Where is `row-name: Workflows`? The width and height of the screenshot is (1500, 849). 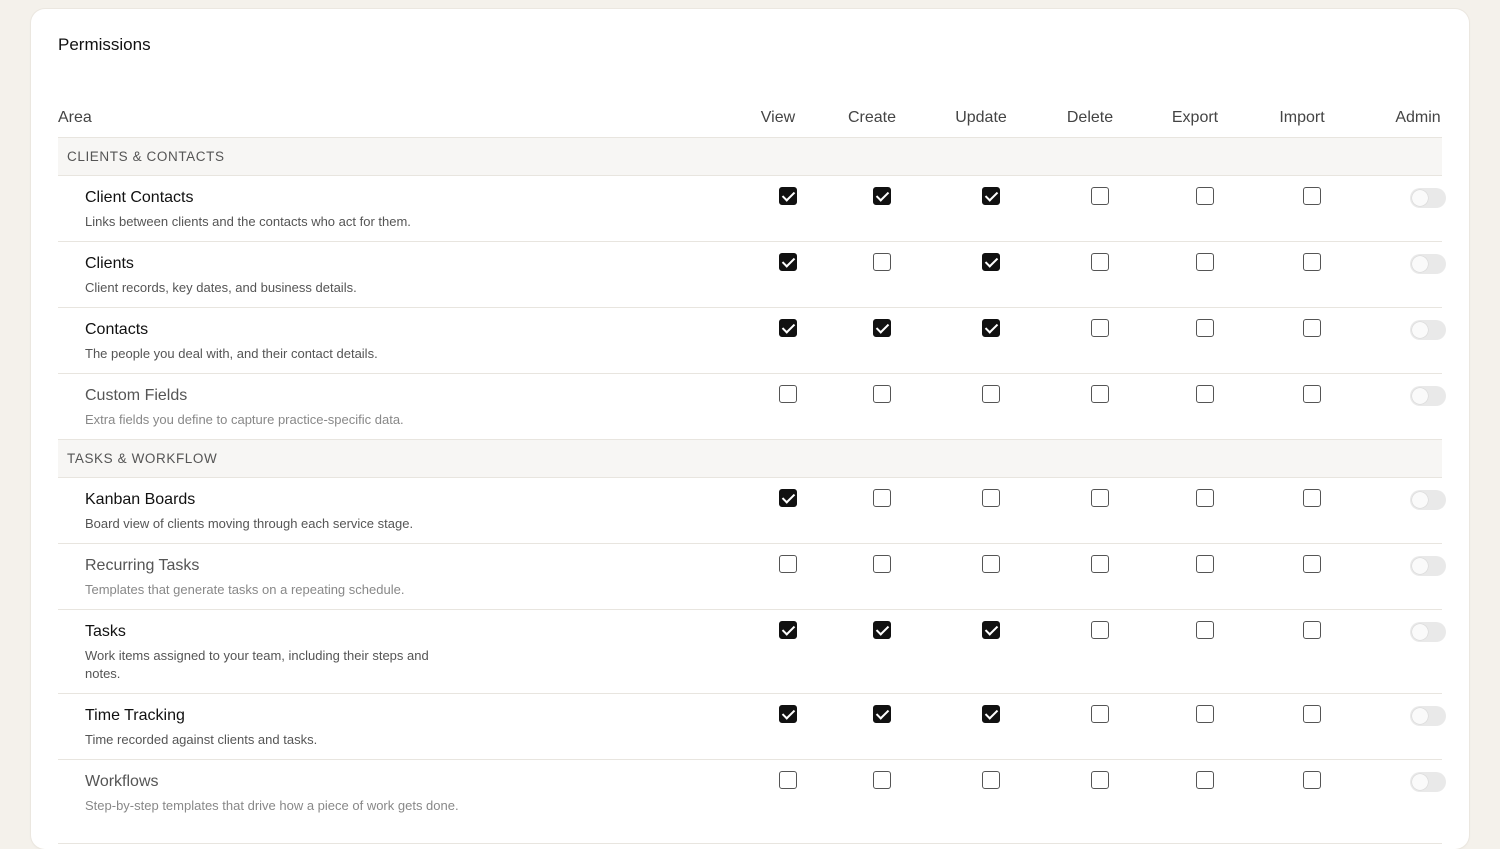 row-name: Workflows is located at coordinates (122, 781).